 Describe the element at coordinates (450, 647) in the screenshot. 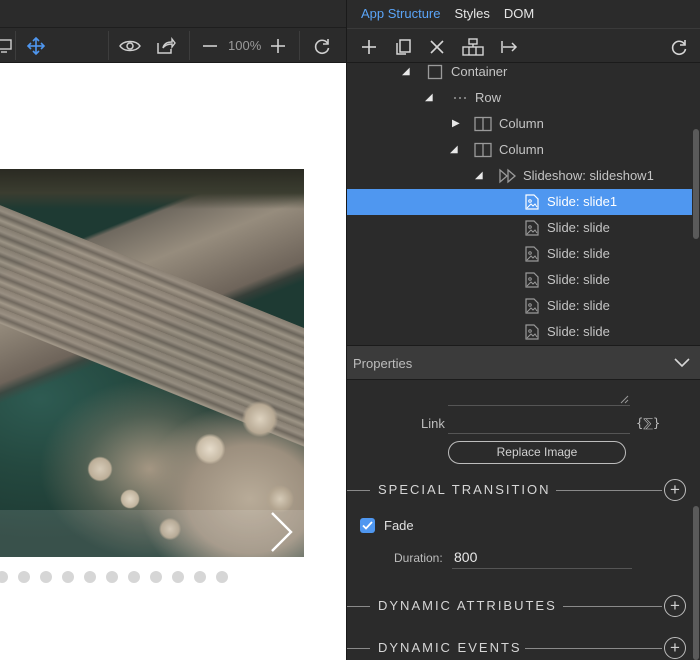

I see `section-title: DYNAMIC EVENTS` at that location.